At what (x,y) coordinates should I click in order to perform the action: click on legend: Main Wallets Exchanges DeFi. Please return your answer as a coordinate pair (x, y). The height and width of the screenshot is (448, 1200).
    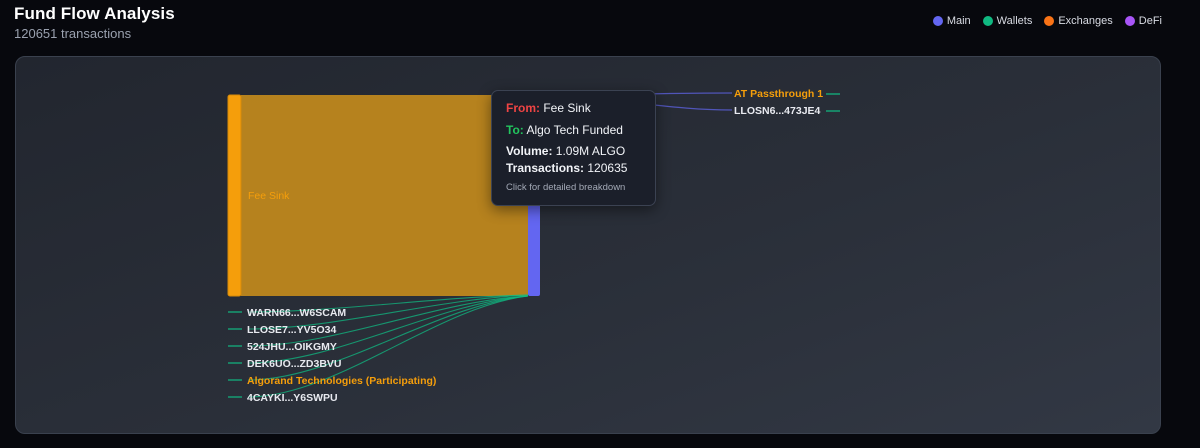
    Looking at the image, I should click on (1047, 21).